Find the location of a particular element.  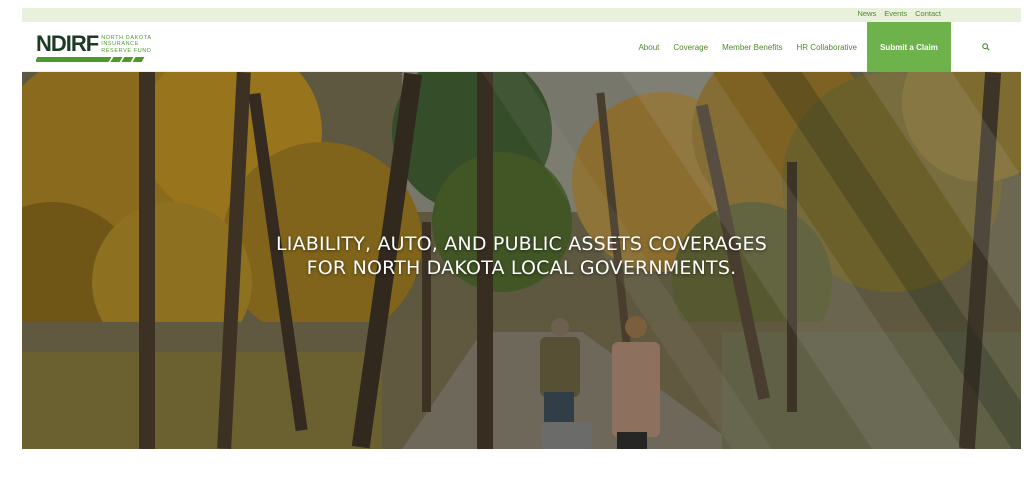

logo-mark: NDIRF is located at coordinates (67, 43).